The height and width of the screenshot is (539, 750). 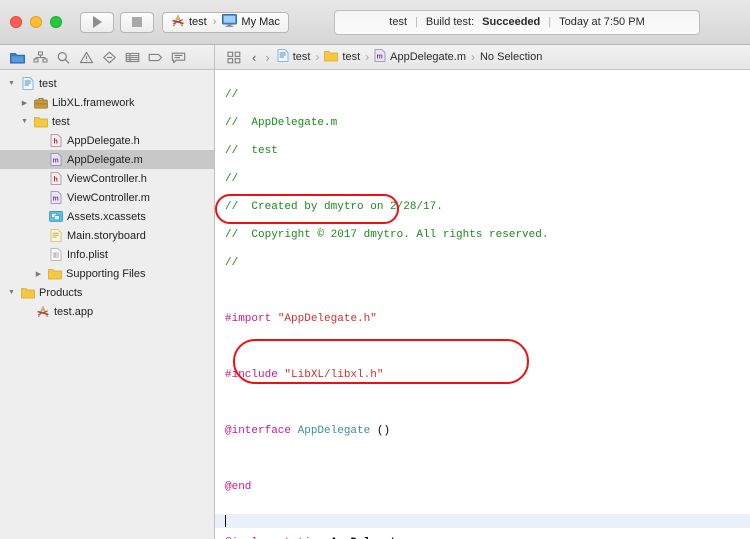 I want to click on code-line-text: //, so click(x=232, y=95).